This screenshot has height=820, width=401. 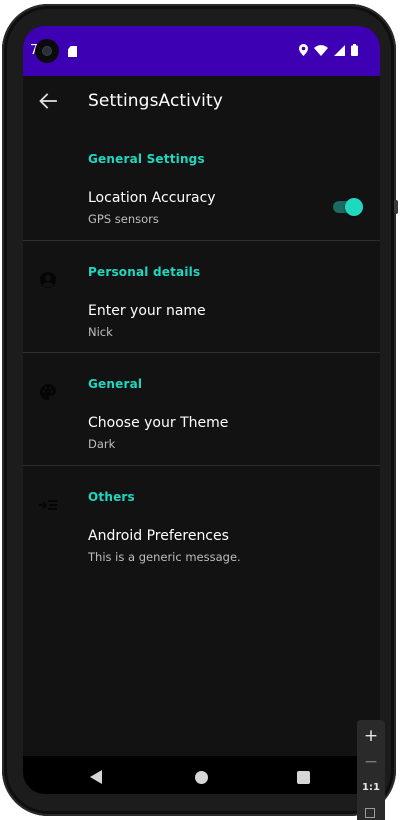 I want to click on pref-title: Choose your Theme, so click(x=158, y=423).